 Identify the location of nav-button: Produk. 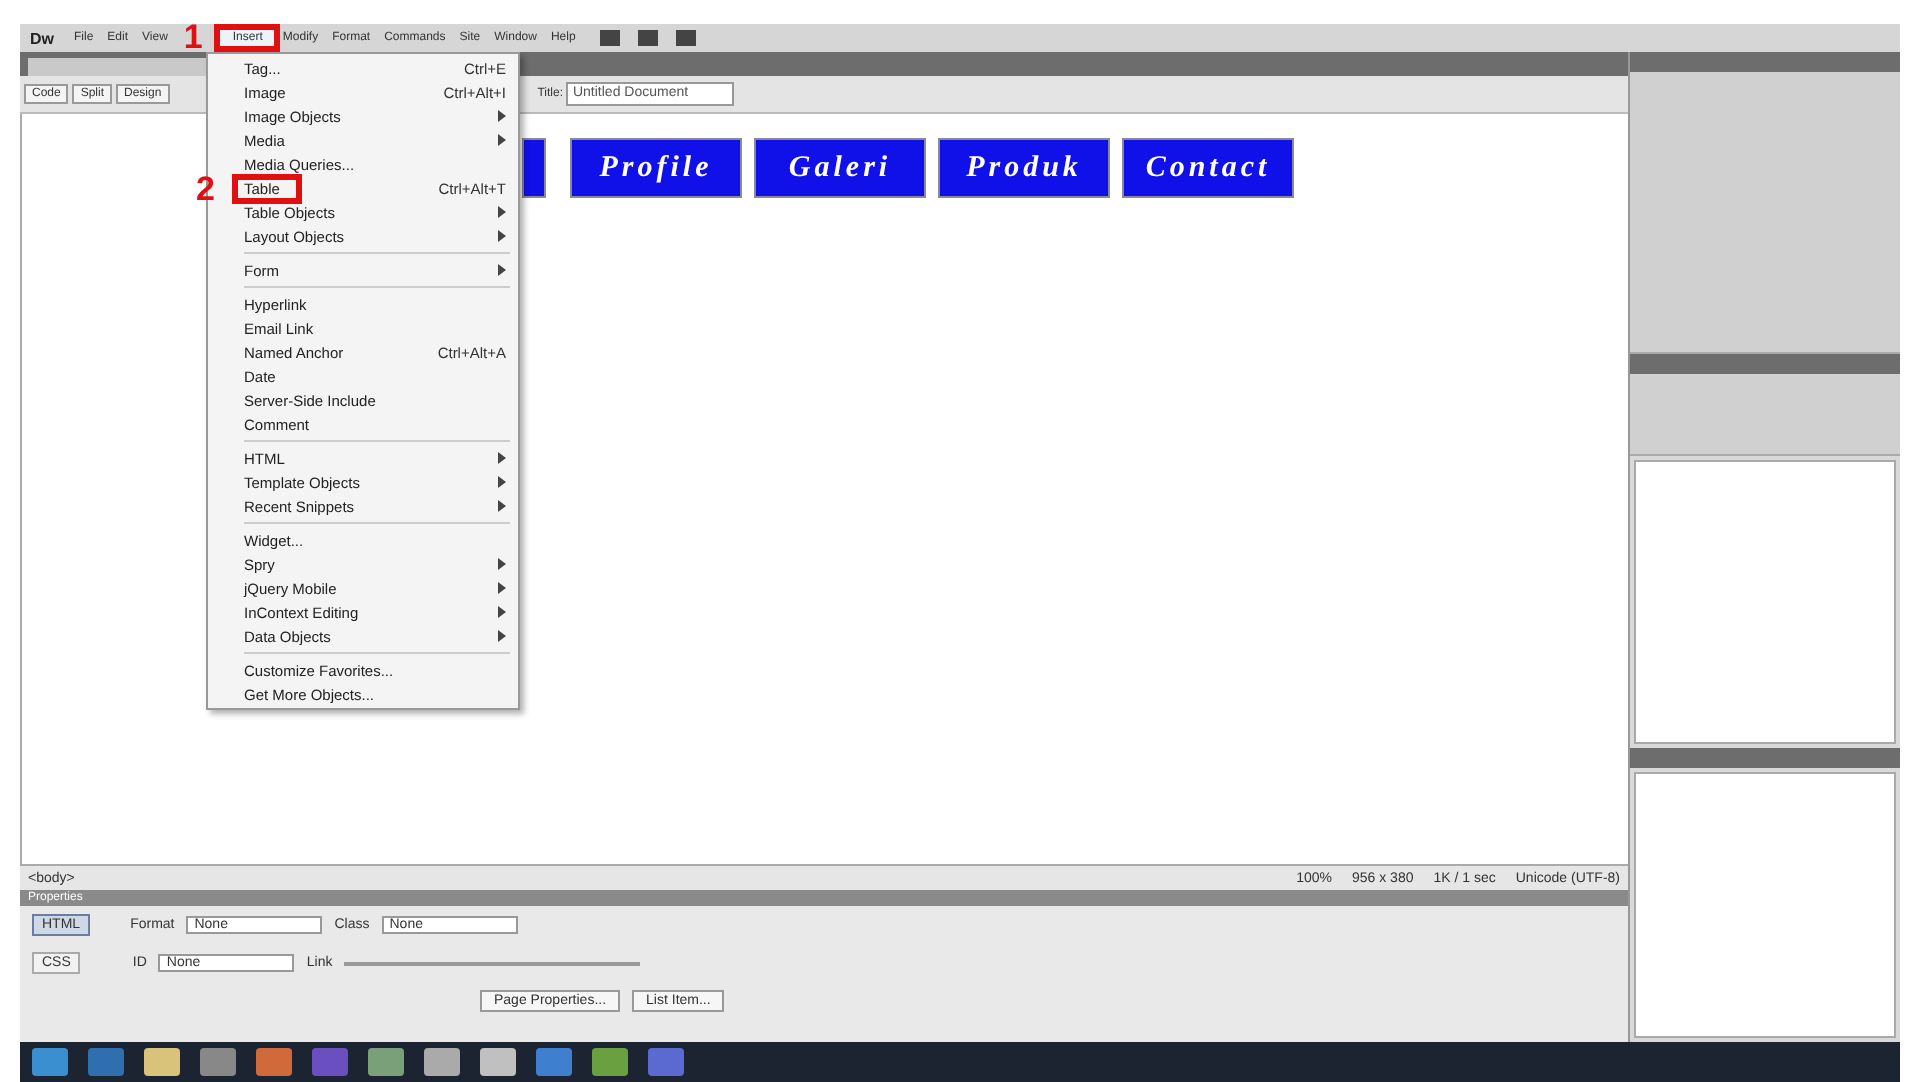
(1024, 168).